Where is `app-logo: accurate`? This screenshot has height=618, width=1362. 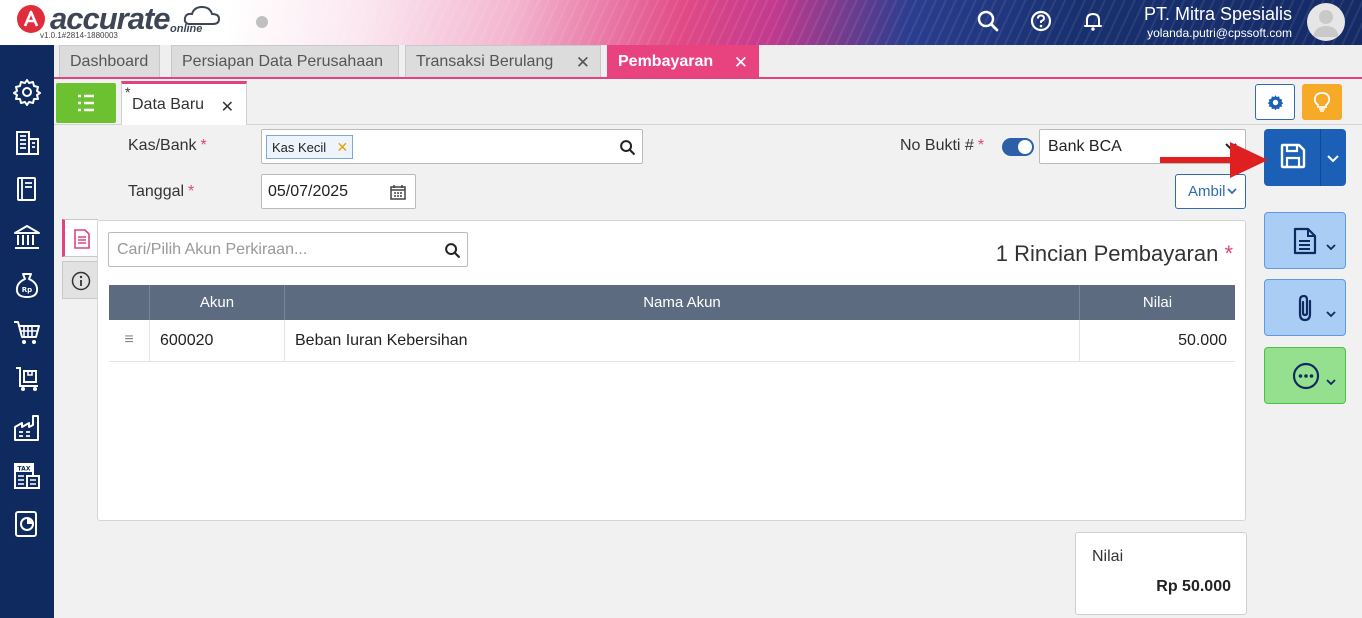
app-logo: accurate is located at coordinates (93, 18).